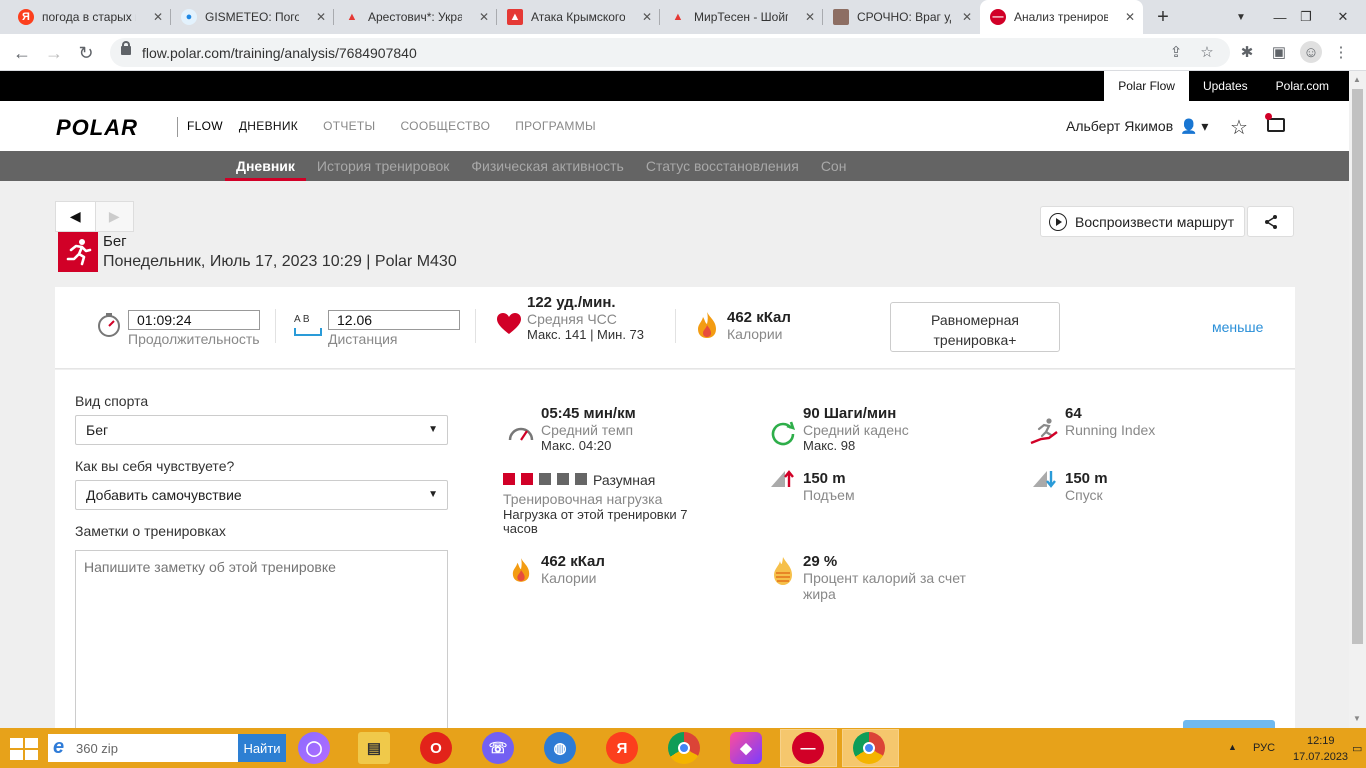  What do you see at coordinates (1232, 747) in the screenshot?
I see `tray-expand-icon: ▲` at bounding box center [1232, 747].